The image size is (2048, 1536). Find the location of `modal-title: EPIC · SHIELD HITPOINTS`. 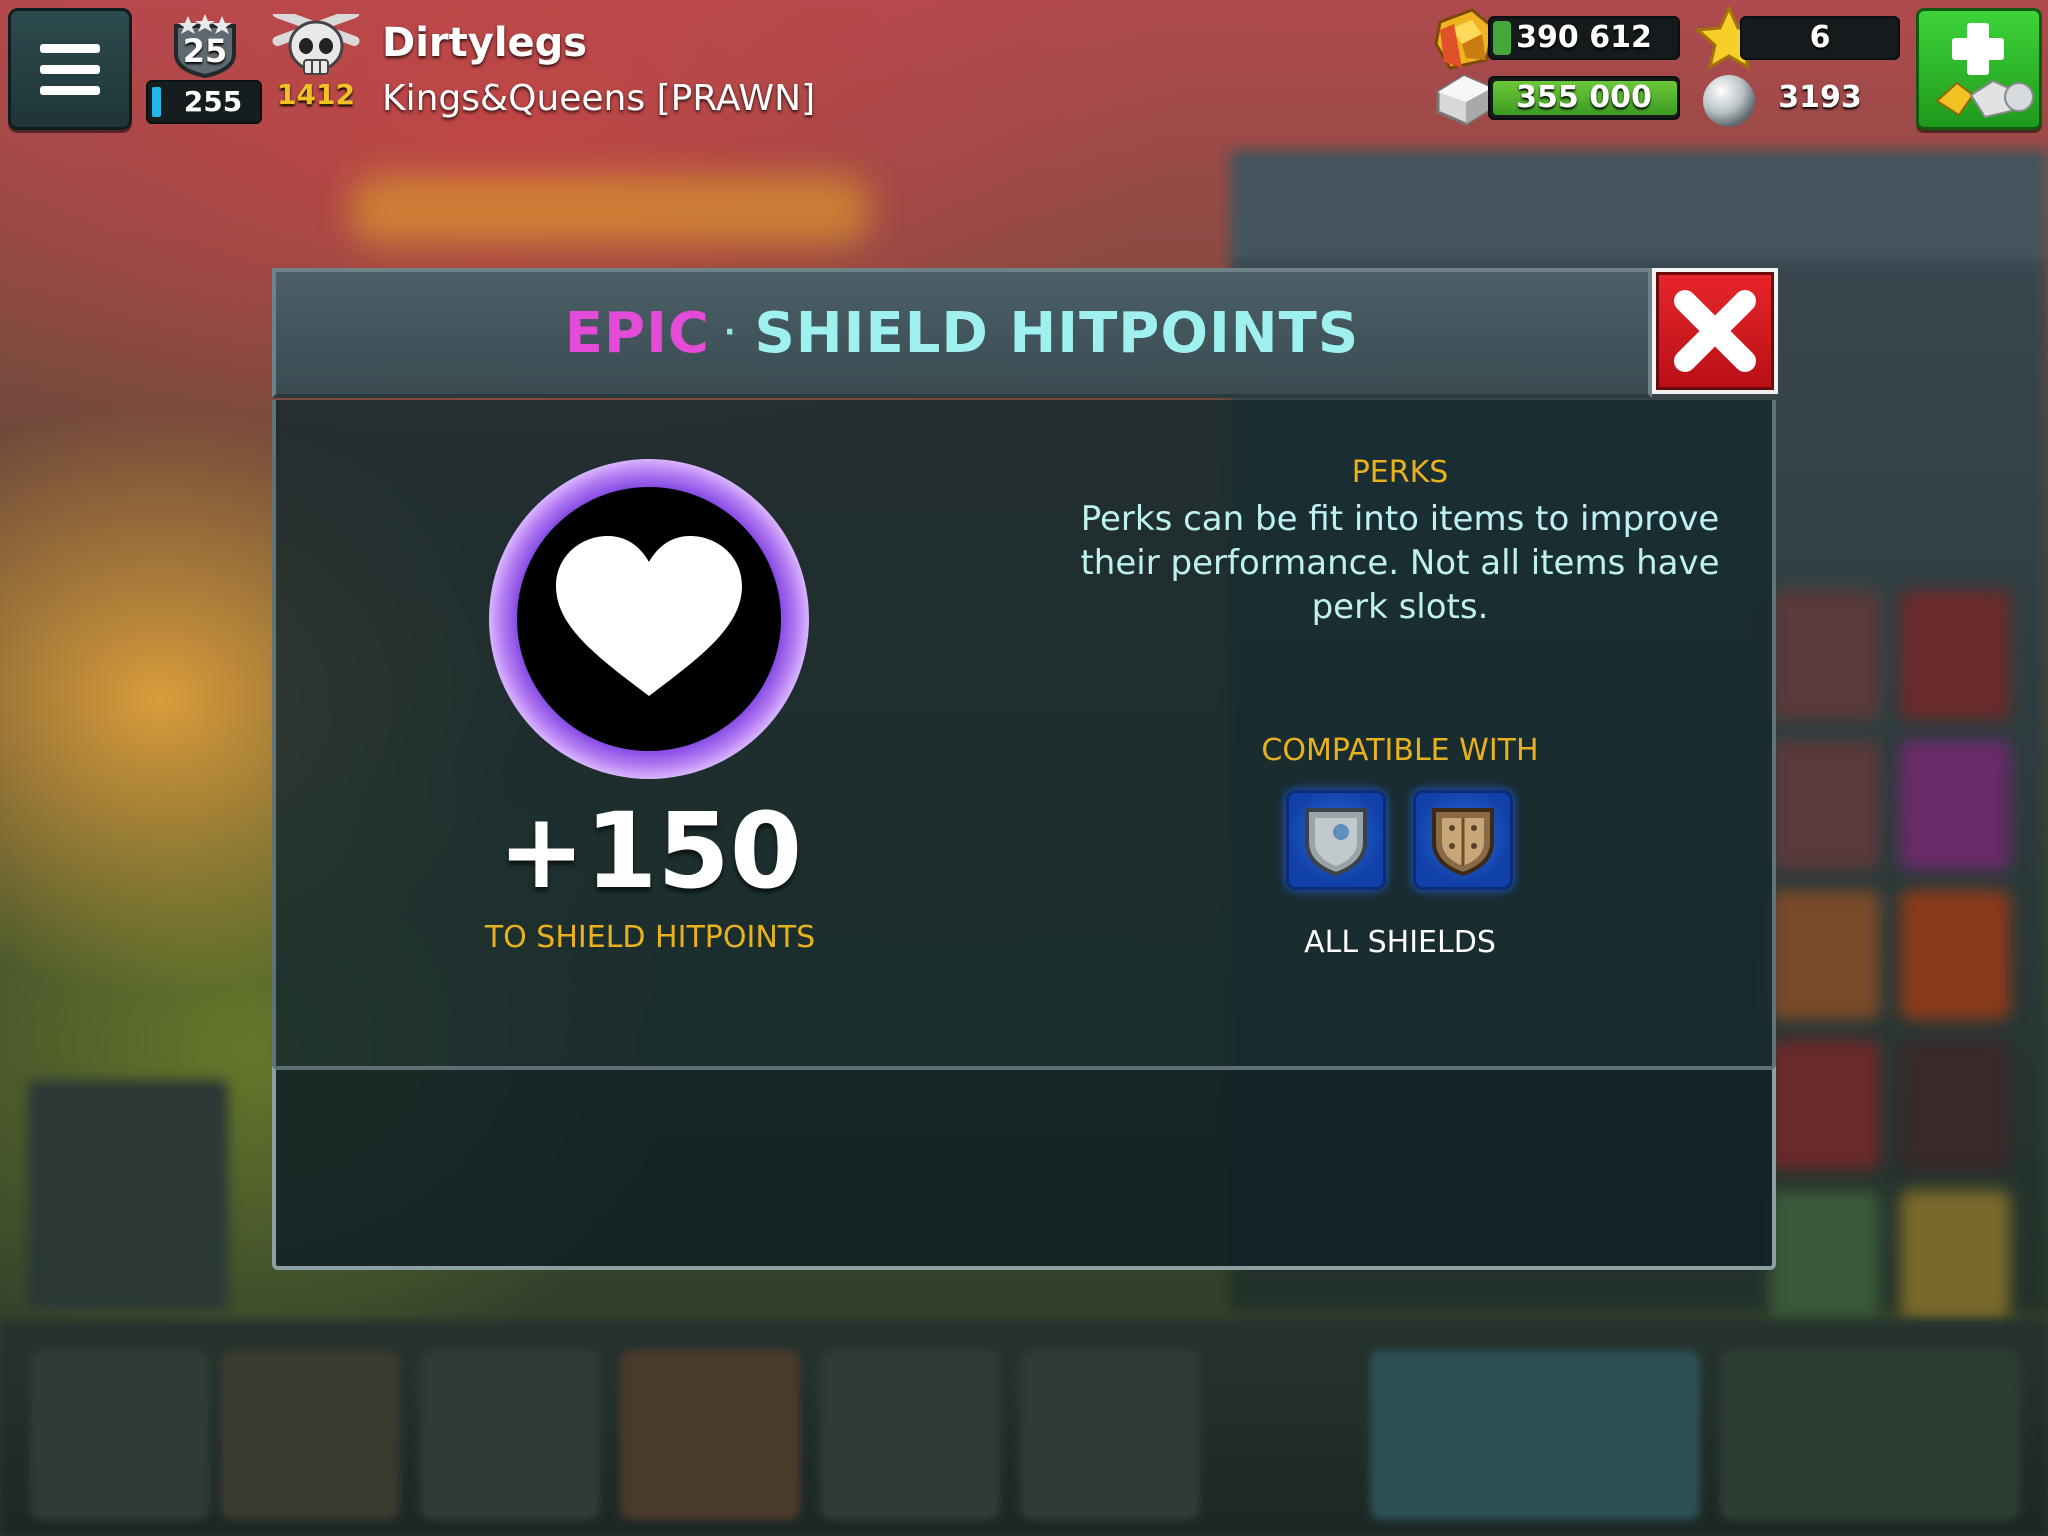

modal-title: EPIC · SHIELD HITPOINTS is located at coordinates (962, 333).